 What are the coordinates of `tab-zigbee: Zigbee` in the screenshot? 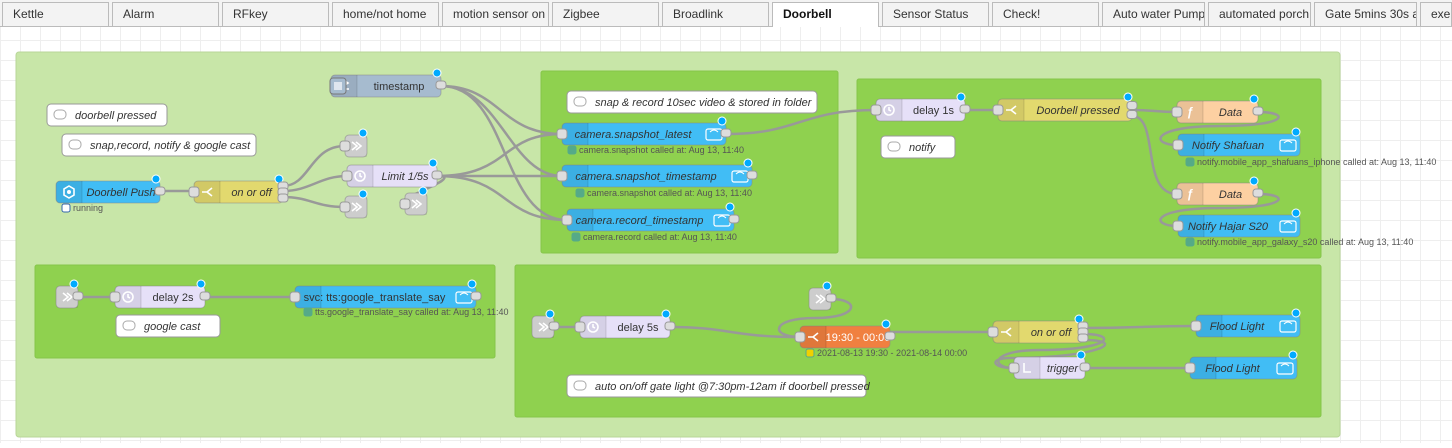 It's located at (605, 14).